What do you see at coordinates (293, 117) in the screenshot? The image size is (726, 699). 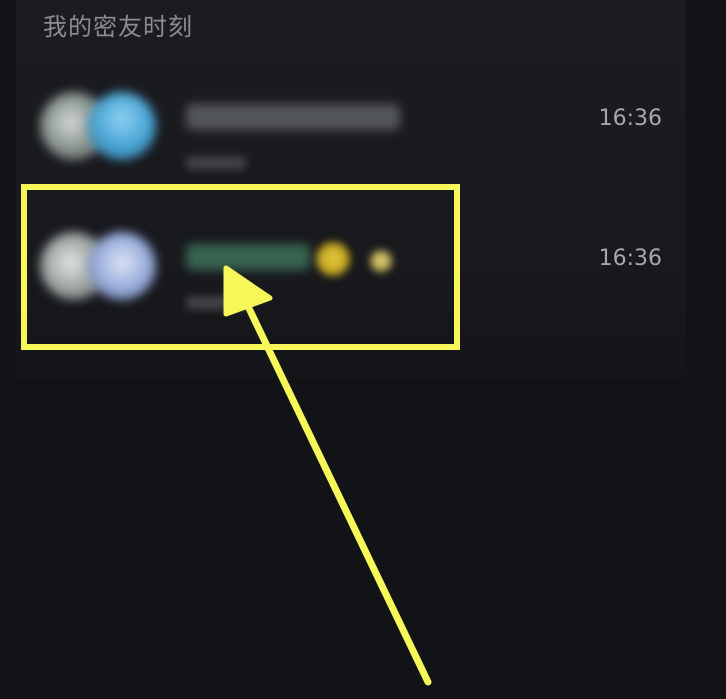 I see `blurred-name` at bounding box center [293, 117].